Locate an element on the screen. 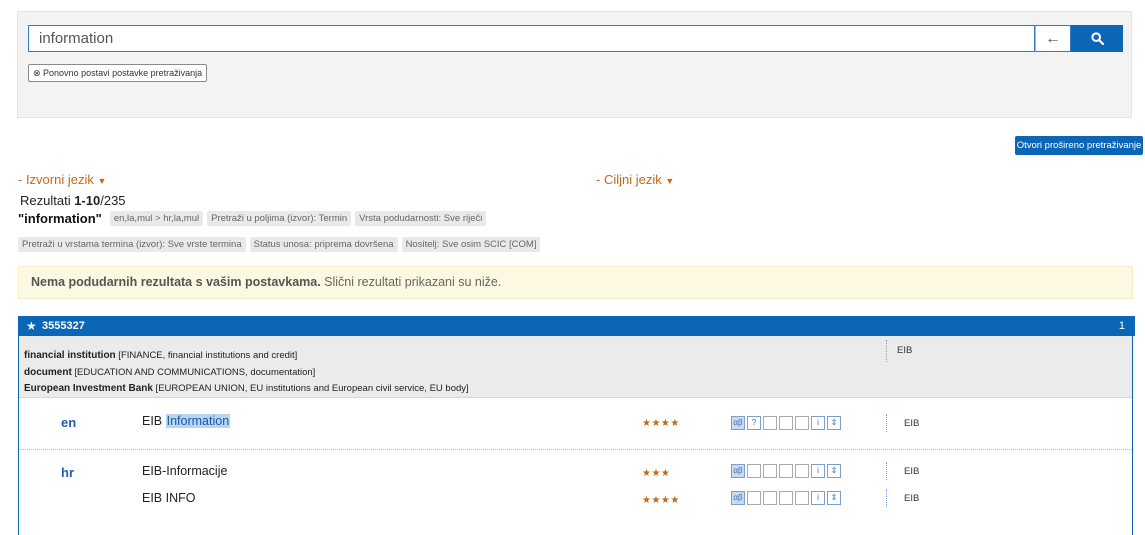 Image resolution: width=1145 pixels, height=535 pixels. language-code: en is located at coordinates (69, 422).